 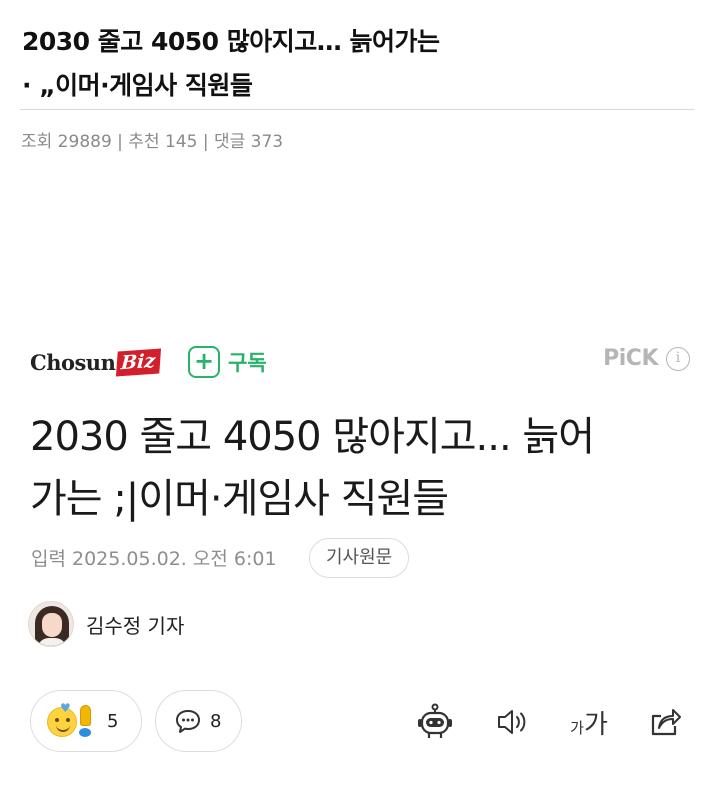 What do you see at coordinates (154, 559) in the screenshot?
I see `article-date: 입력 2025.05.02. 오전 6:01` at bounding box center [154, 559].